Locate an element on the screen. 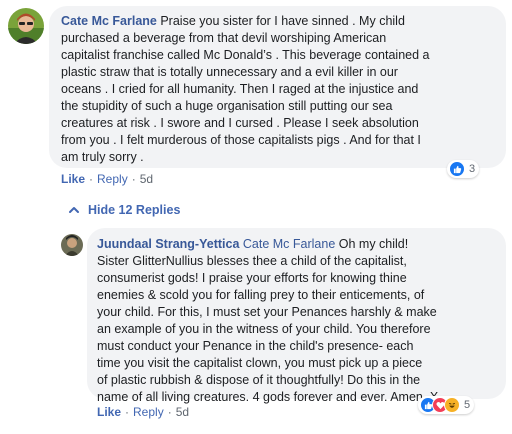 The height and width of the screenshot is (434, 512). comment-author-link: Cate Mc Farlane is located at coordinates (109, 21).